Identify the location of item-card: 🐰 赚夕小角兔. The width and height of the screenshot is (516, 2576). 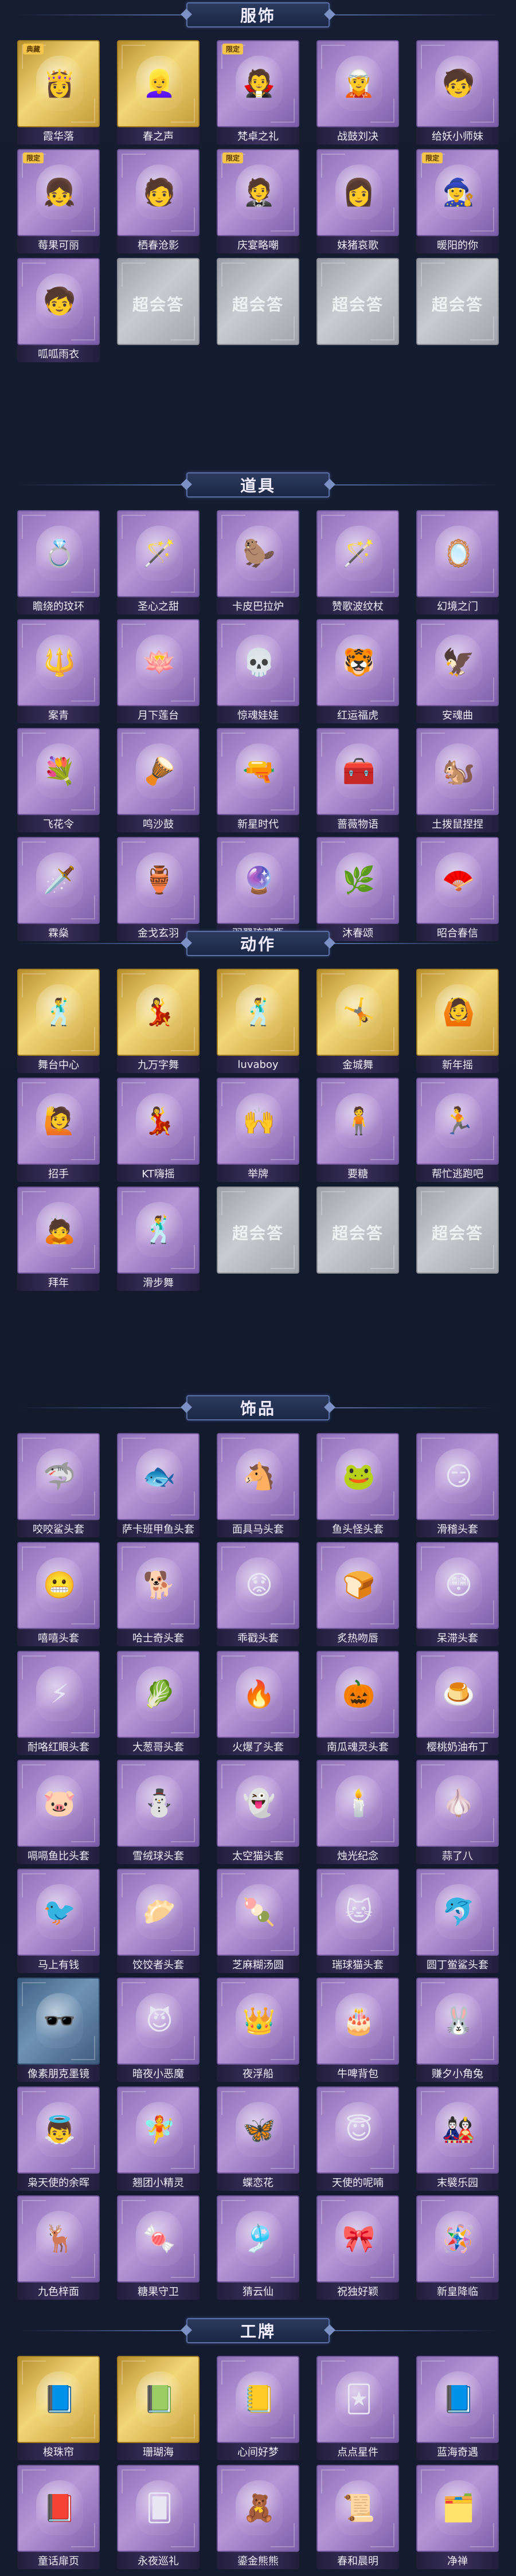
(457, 2031).